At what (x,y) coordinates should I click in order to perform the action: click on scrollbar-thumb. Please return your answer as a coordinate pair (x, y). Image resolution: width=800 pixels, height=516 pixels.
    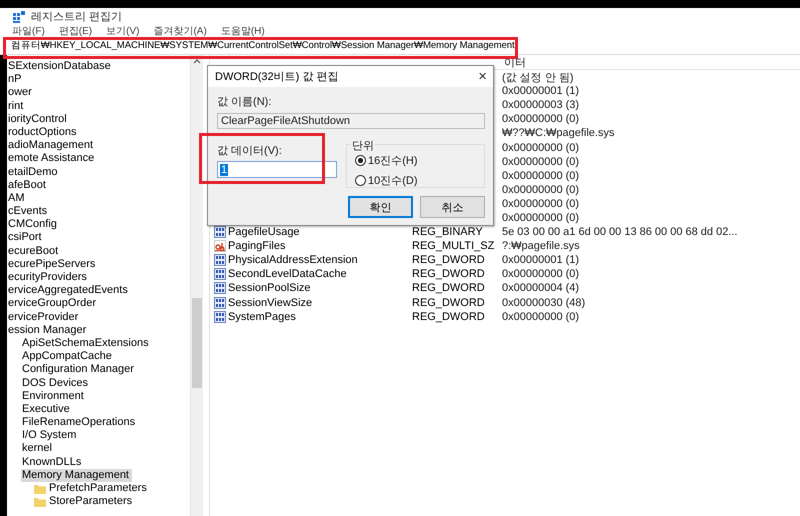
    Looking at the image, I should click on (197, 343).